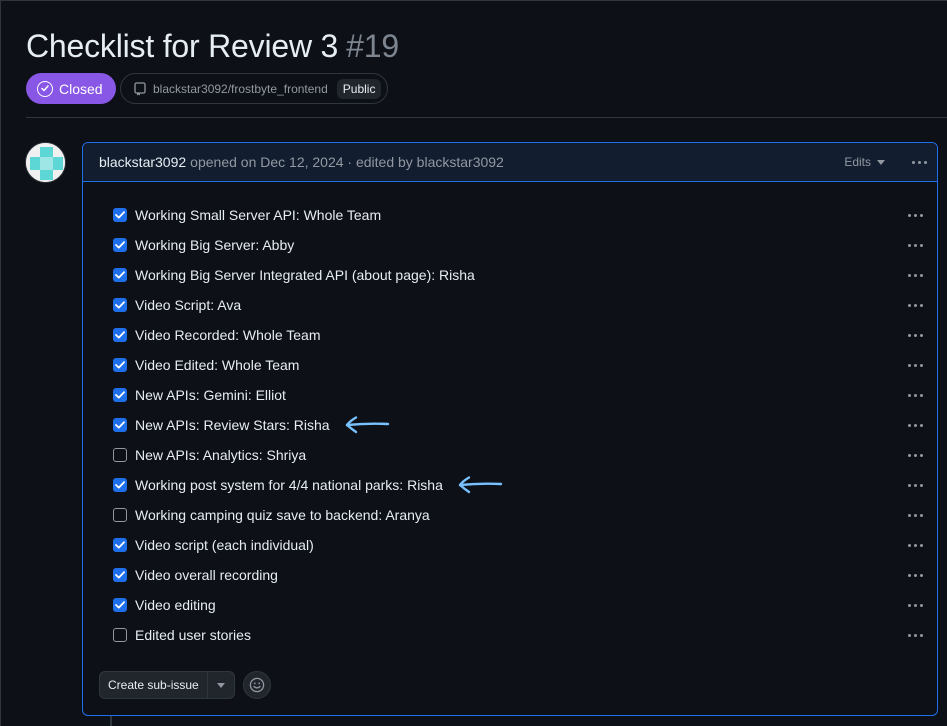 The image size is (947, 726). What do you see at coordinates (919, 162) in the screenshot?
I see `comment-options-kebab-icon` at bounding box center [919, 162].